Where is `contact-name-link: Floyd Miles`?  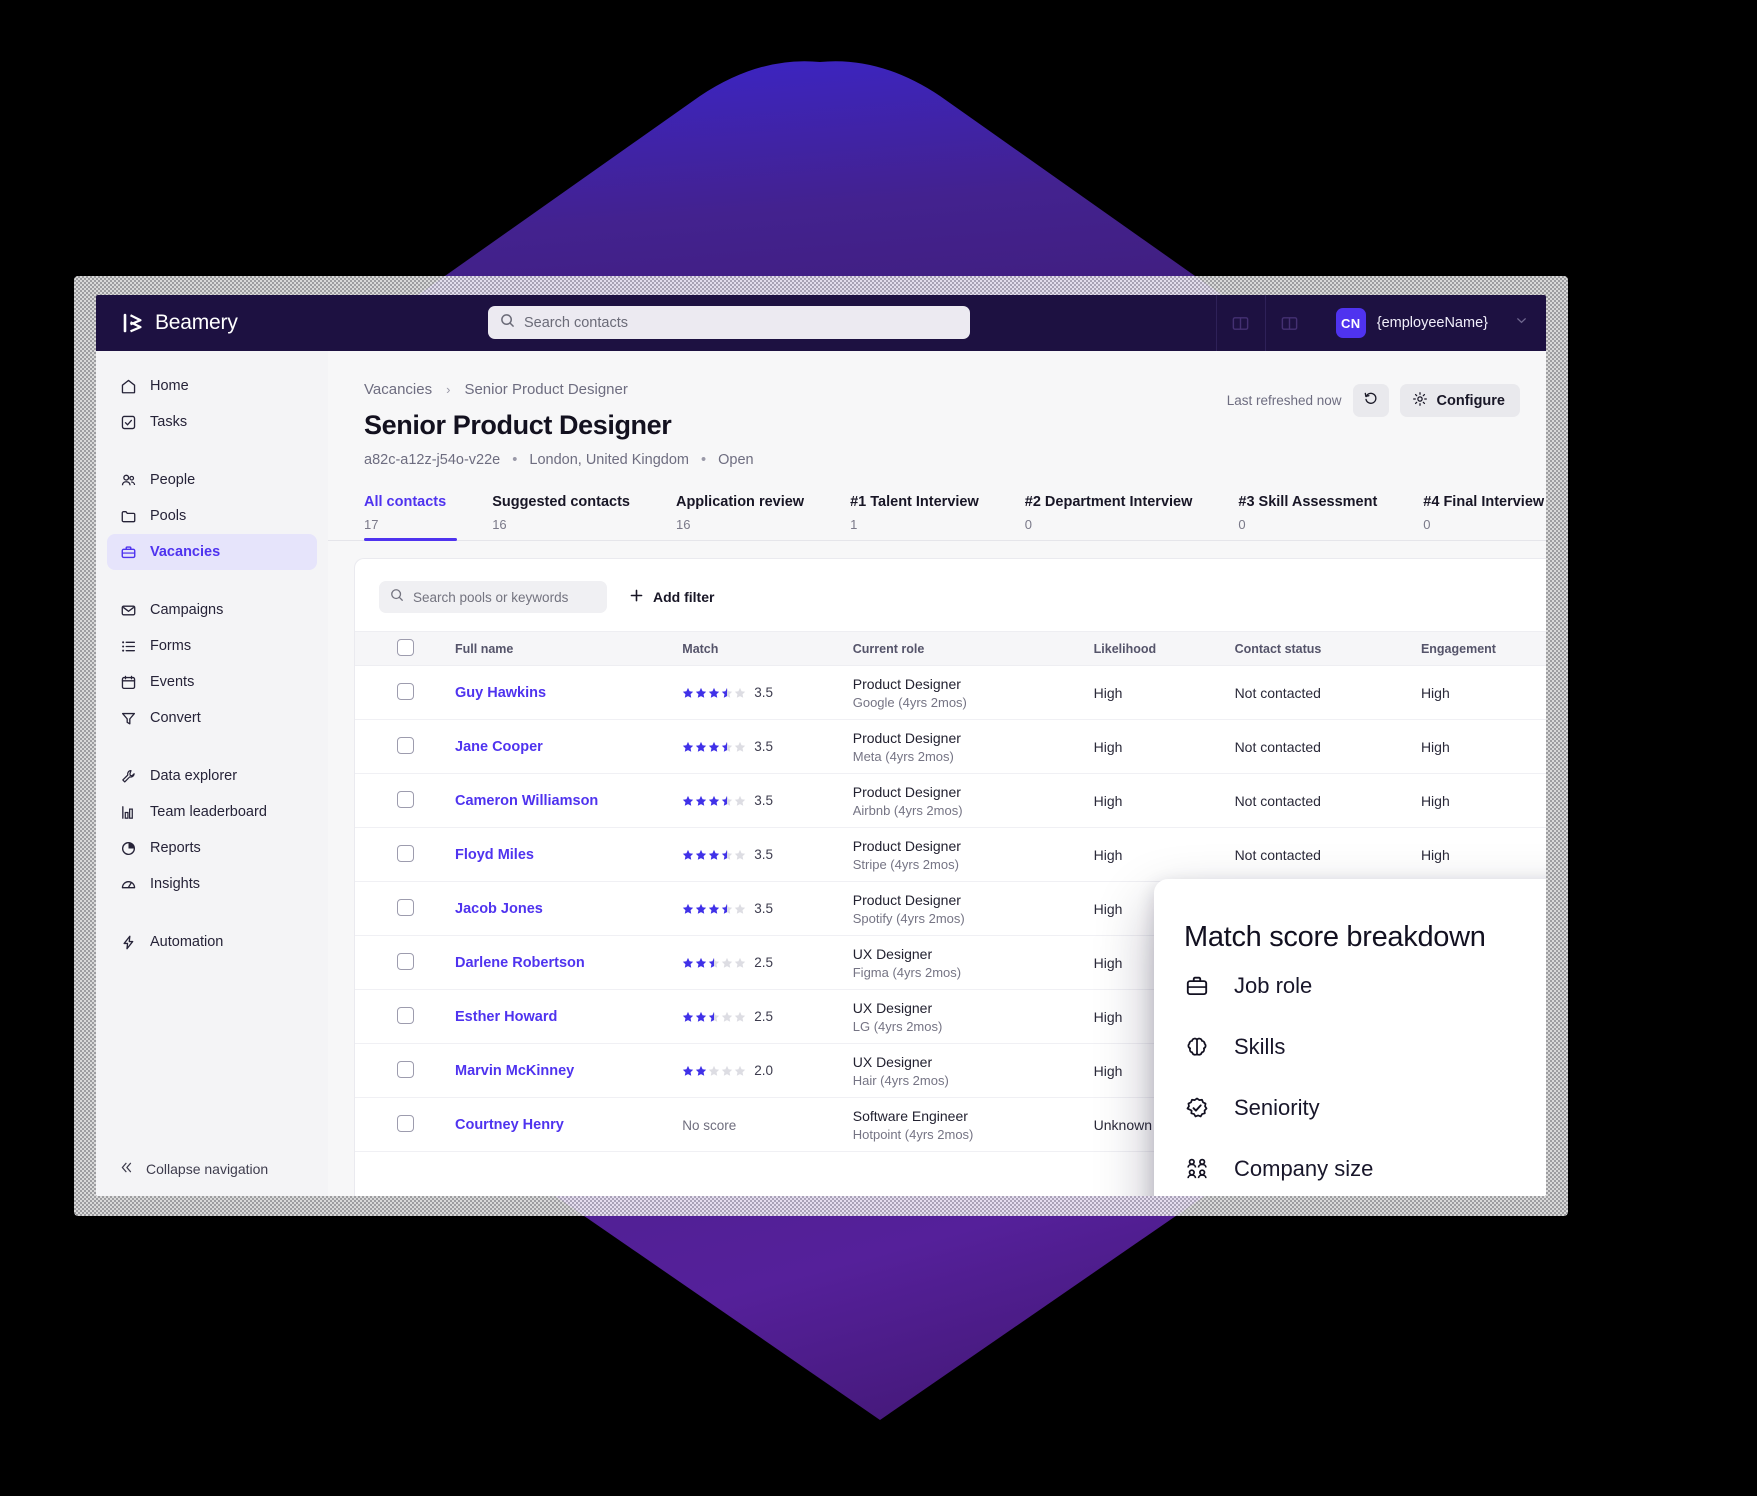 contact-name-link: Floyd Miles is located at coordinates (494, 855).